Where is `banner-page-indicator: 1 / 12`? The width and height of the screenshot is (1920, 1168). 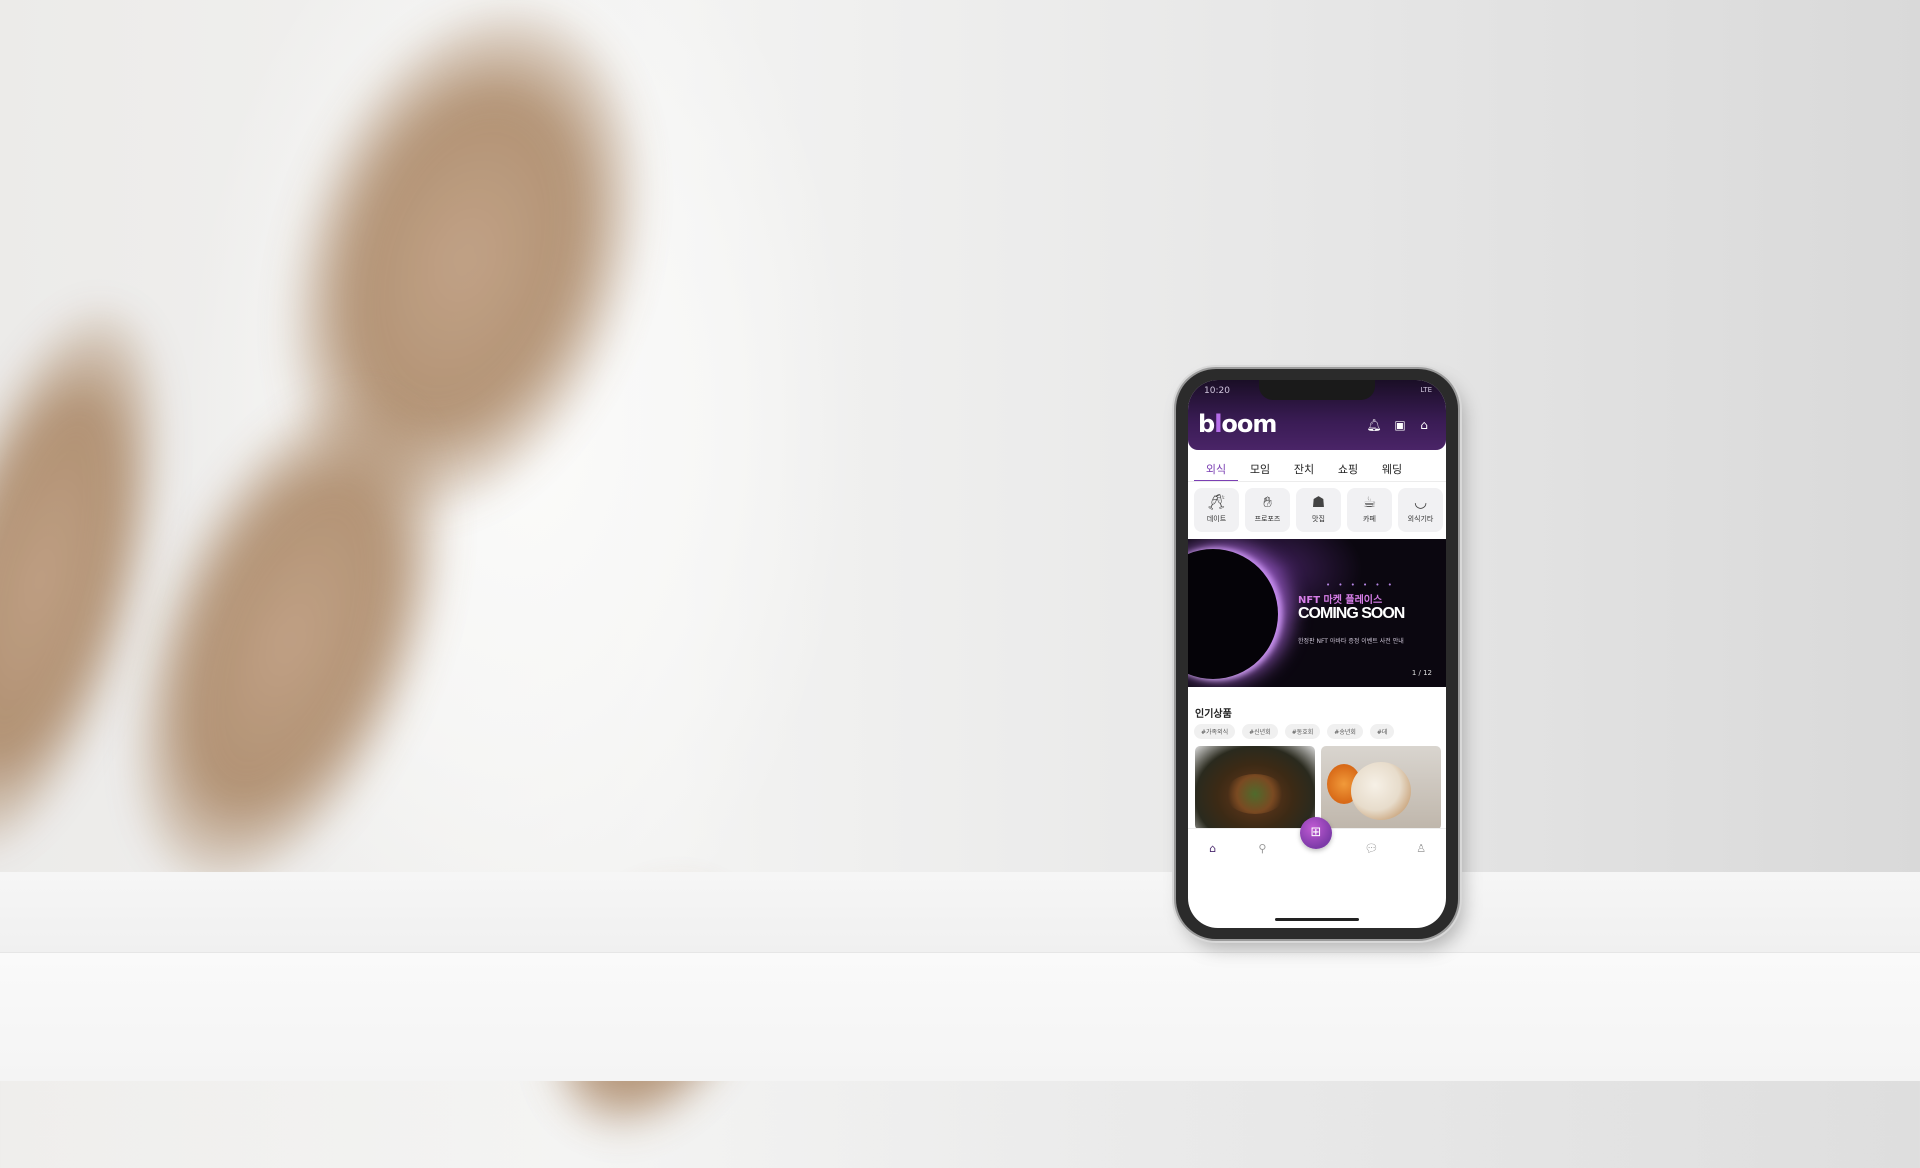
banner-page-indicator: 1 / 12 is located at coordinates (1421, 673).